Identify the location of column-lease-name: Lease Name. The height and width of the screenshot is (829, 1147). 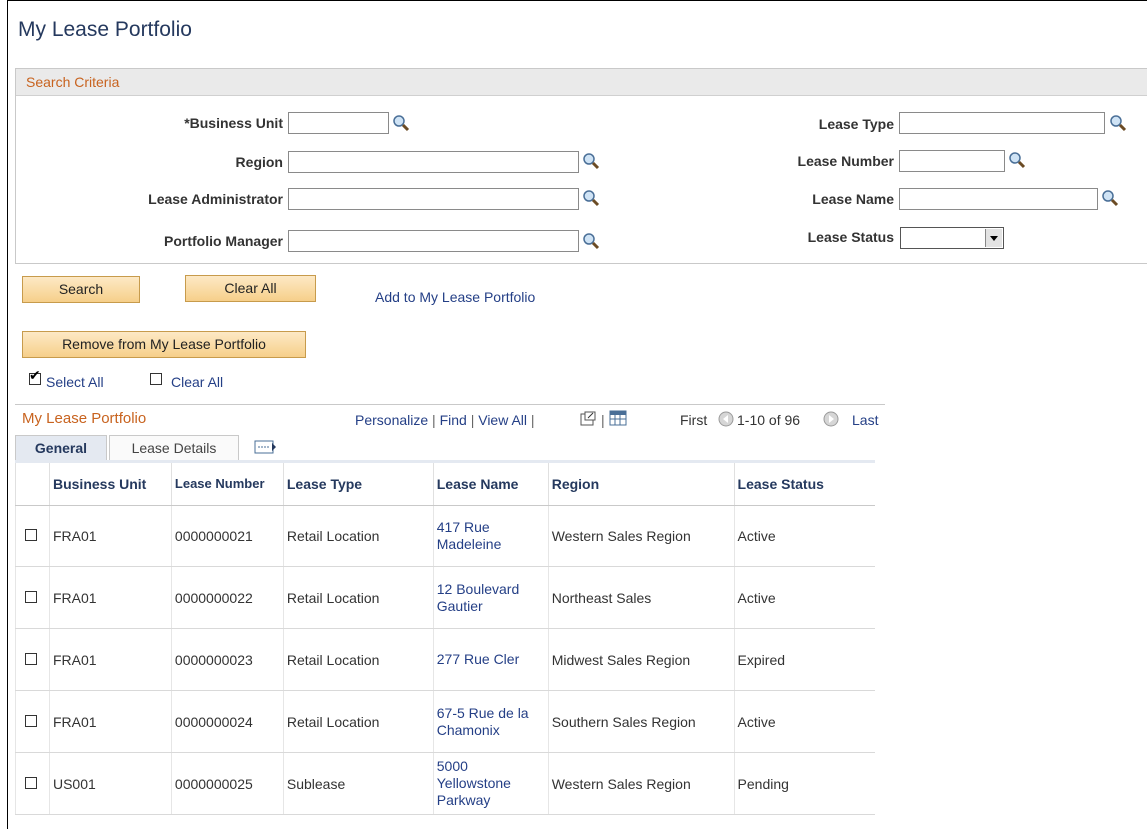
(490, 484).